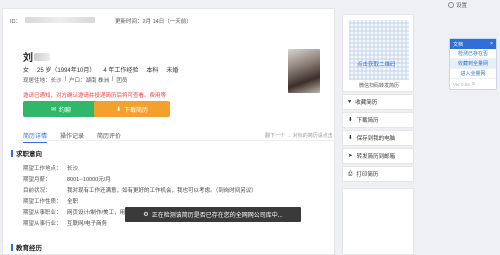 The image size is (500, 255). I want to click on refresh-icon: ↻, so click(474, 84).